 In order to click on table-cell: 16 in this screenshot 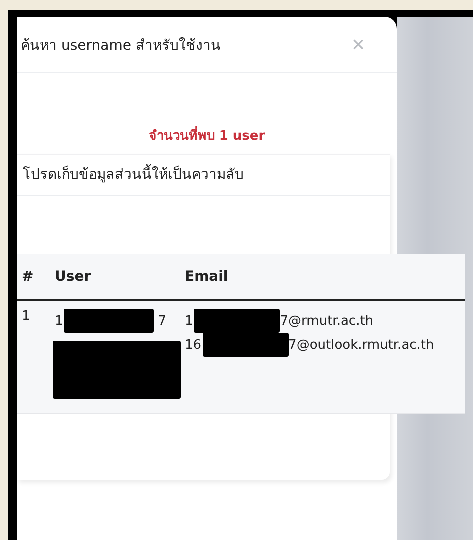, I will do `click(193, 345)`.